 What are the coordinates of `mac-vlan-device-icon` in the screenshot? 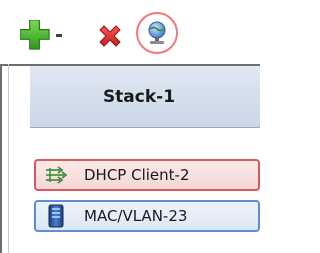 It's located at (56, 216).